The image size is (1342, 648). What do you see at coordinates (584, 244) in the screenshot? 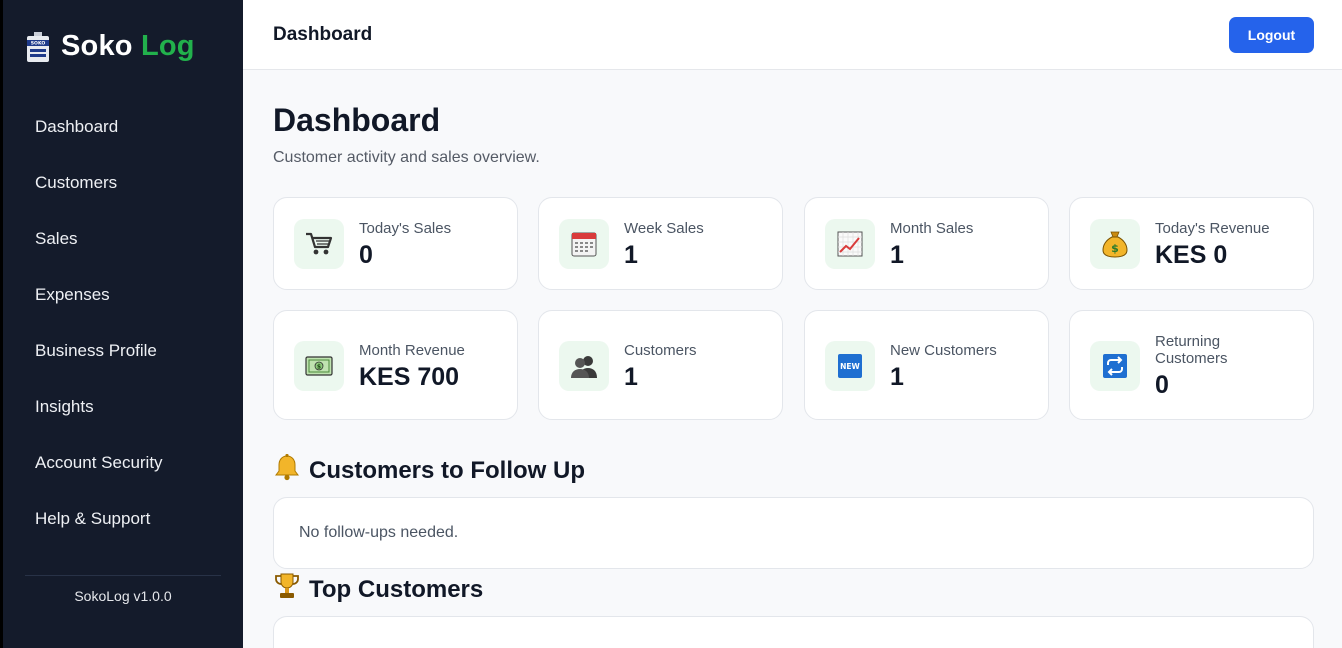
I see `calendar-icon` at bounding box center [584, 244].